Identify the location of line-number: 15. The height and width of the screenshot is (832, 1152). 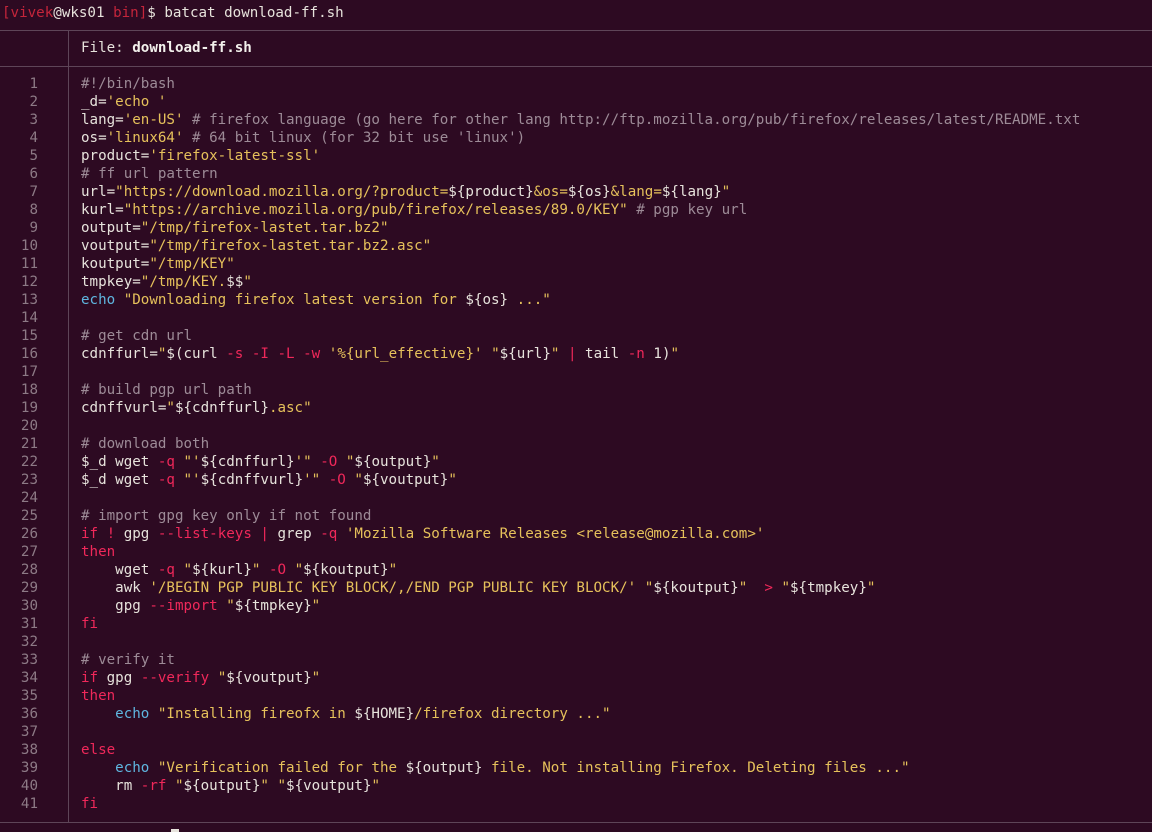
(29, 336).